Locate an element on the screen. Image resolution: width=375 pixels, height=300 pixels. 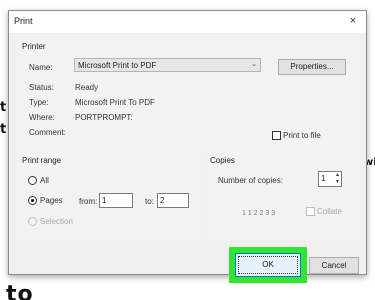
close-icon: × is located at coordinates (353, 21).